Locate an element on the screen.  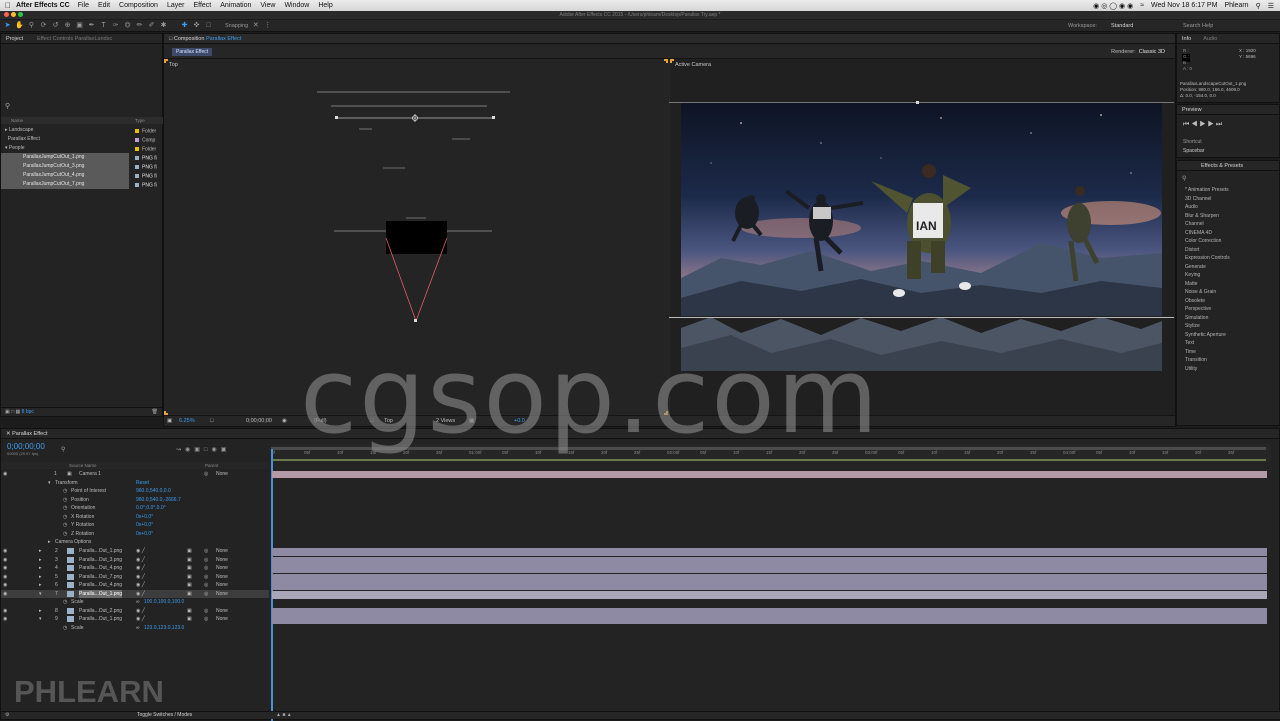
table-row: ◷ Y Rotation 0x+0.0° is located at coordinates (135, 525).